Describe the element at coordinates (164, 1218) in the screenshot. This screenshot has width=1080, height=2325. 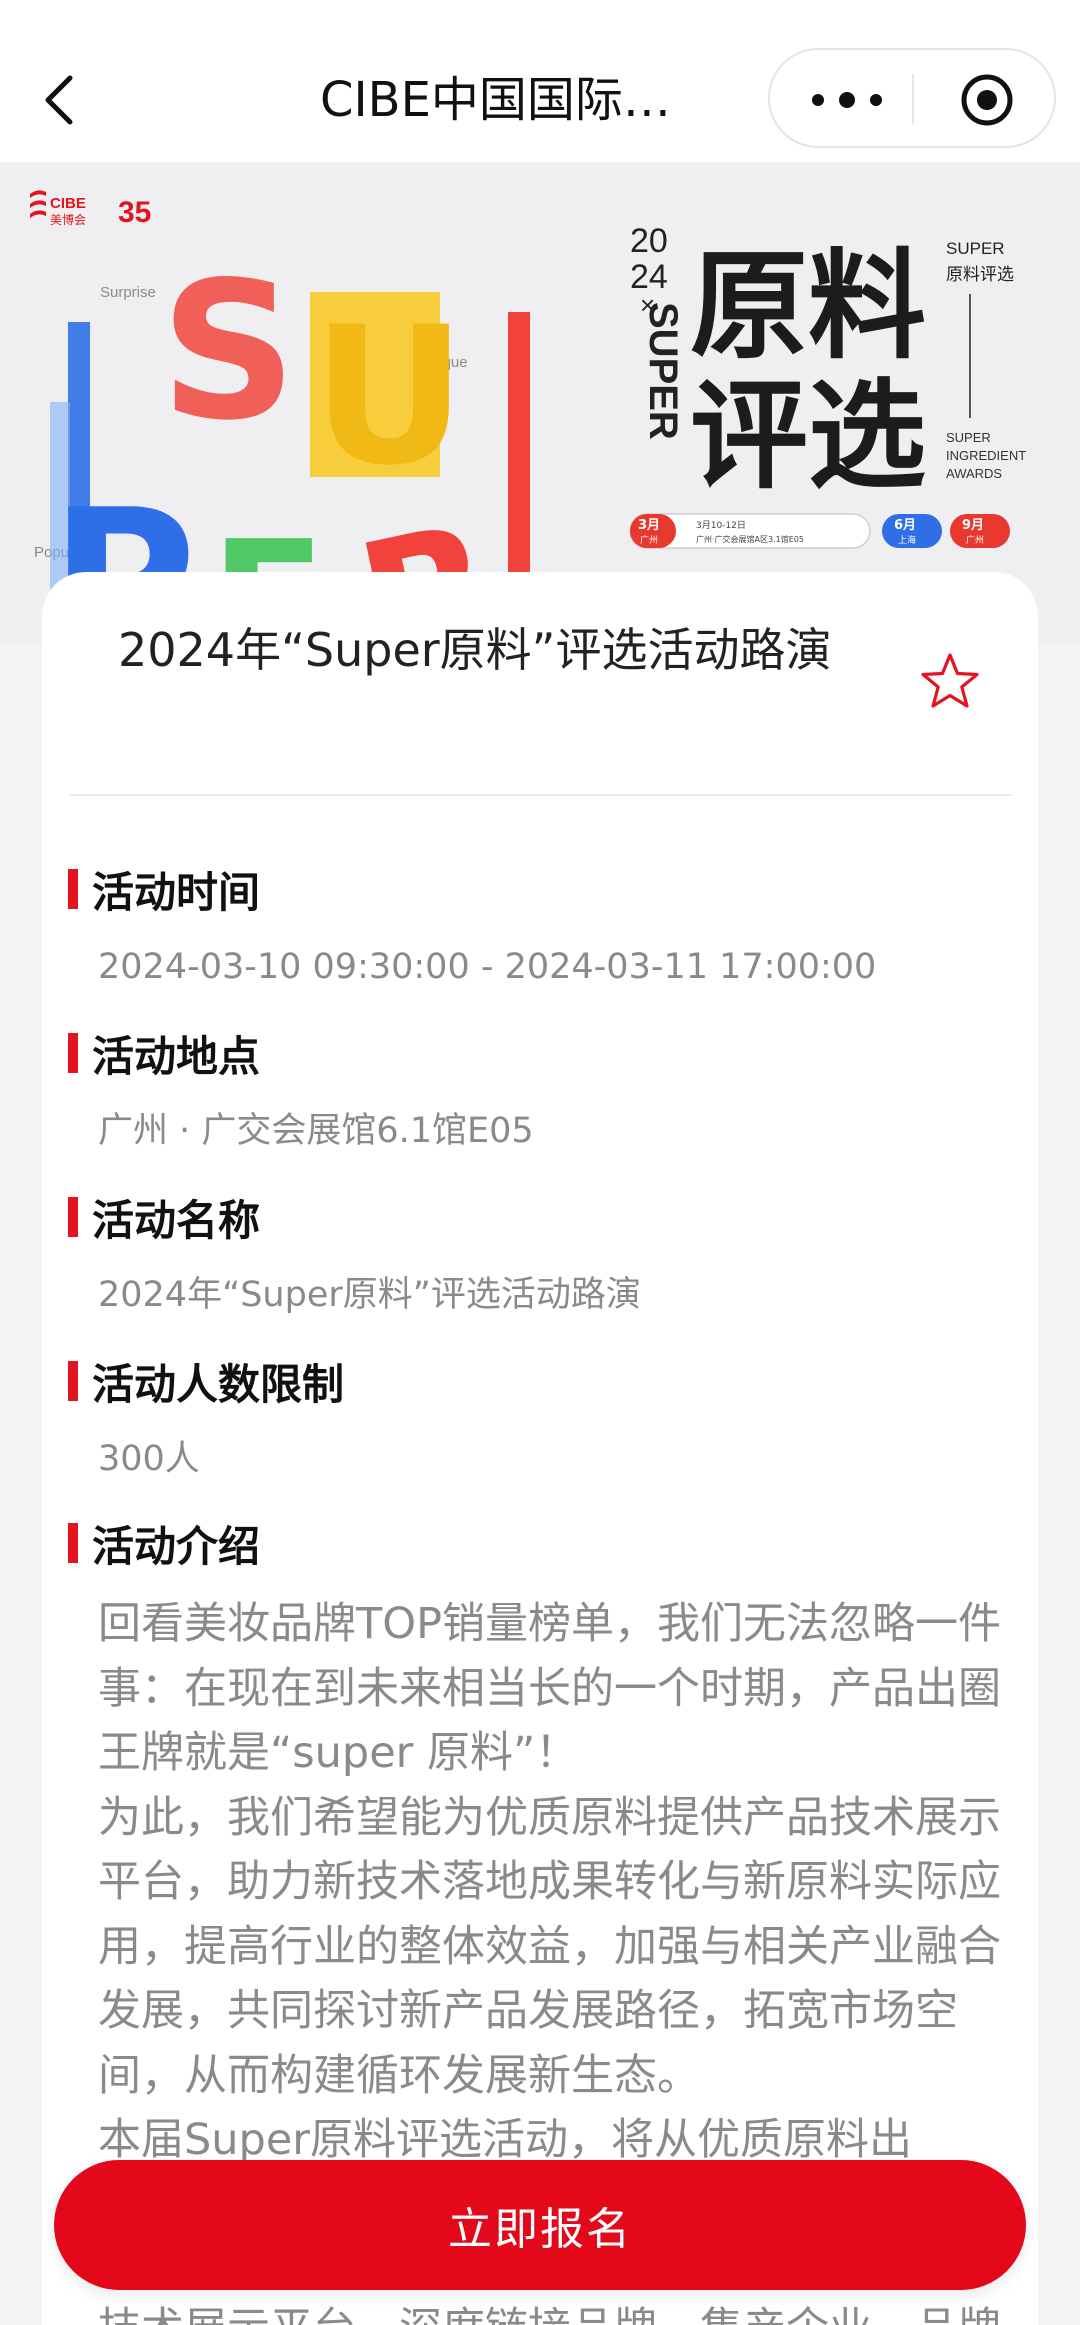
I see `section-name-header: 活动名称` at that location.